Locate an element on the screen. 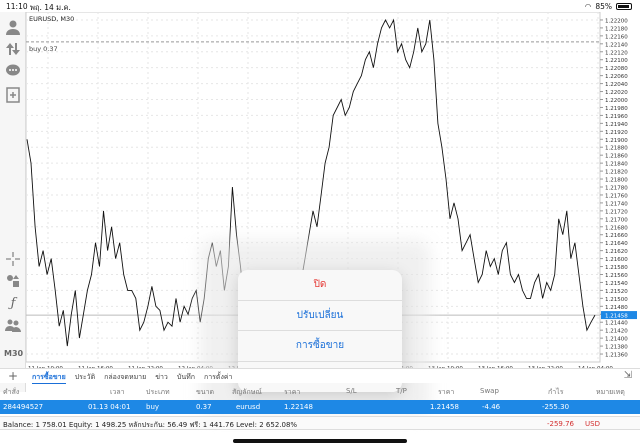 The height and width of the screenshot is (447, 640). price-tick-label: 1.22000 is located at coordinates (616, 101).